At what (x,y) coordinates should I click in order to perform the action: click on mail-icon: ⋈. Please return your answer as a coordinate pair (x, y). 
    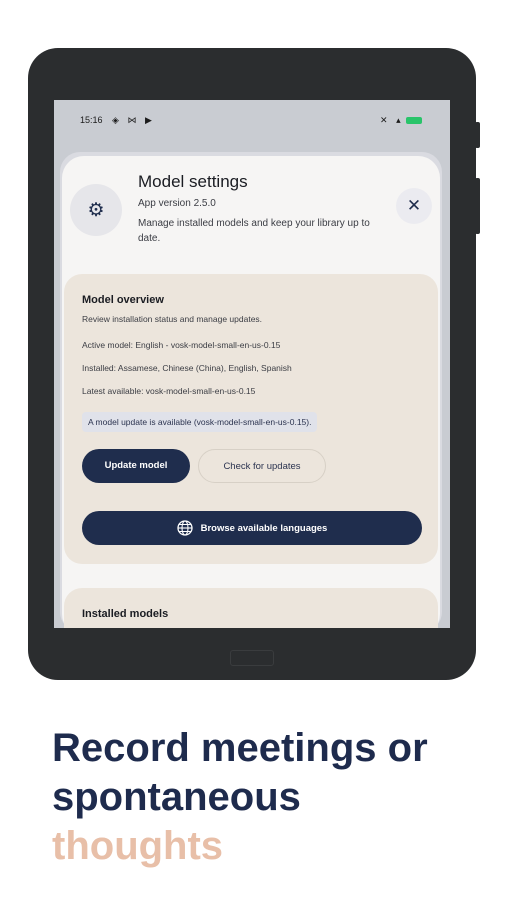
    Looking at the image, I should click on (133, 120).